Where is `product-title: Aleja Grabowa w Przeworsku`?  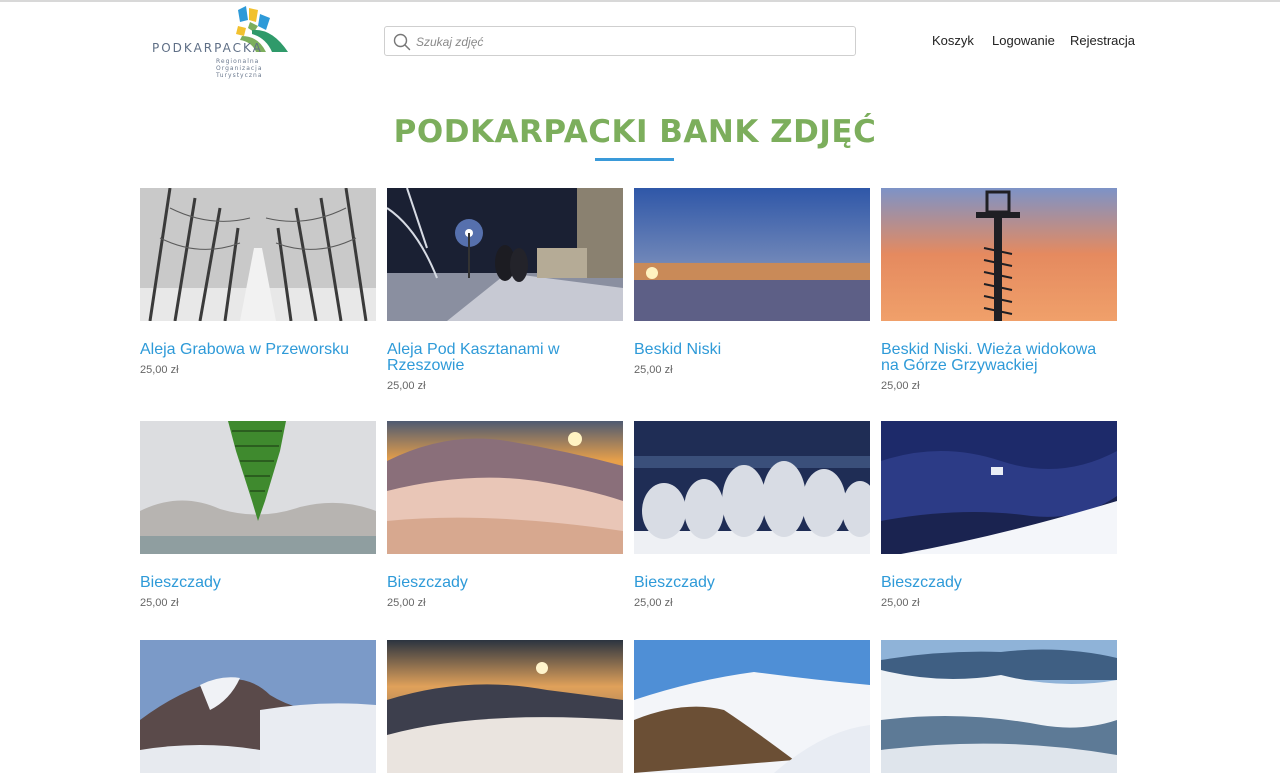 product-title: Aleja Grabowa w Przeworsku is located at coordinates (258, 350).